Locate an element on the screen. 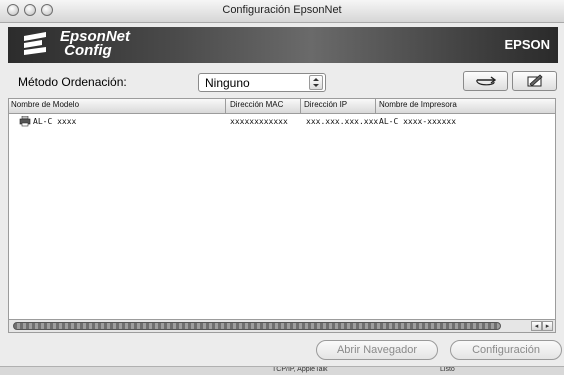 The image size is (564, 375). column-header-mac: Dirección MAC is located at coordinates (256, 104).